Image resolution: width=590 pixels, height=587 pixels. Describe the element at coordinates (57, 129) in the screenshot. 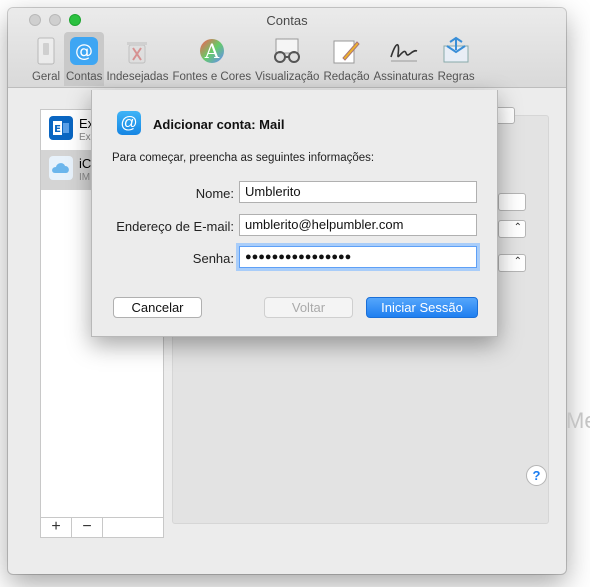

I see `svg-text: E` at that location.